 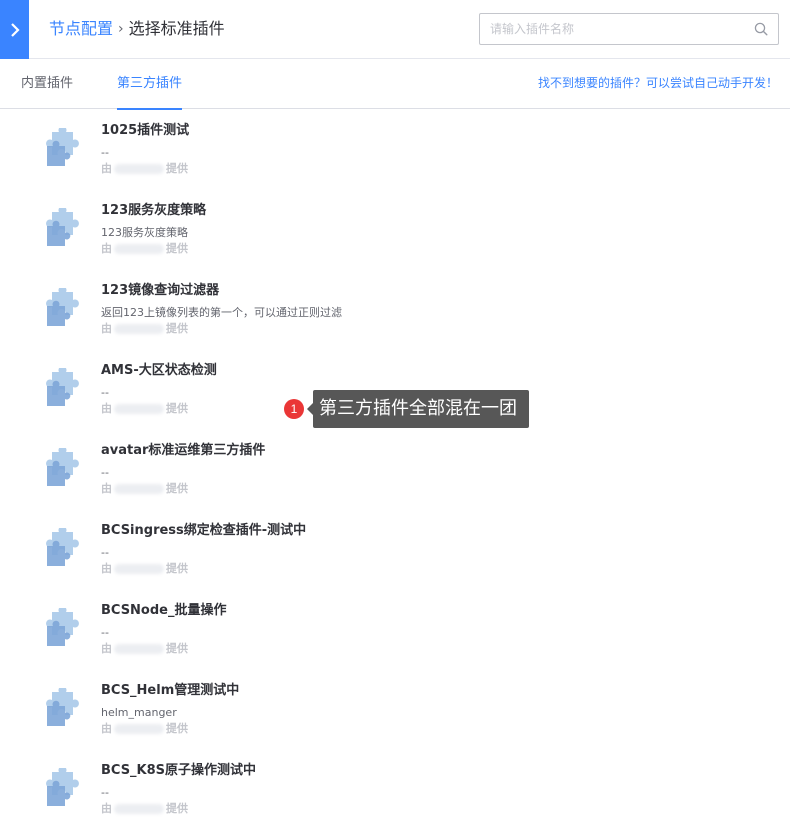 I want to click on plugin-list-item: BCS_Helm管理测试中 helm_manger 由 提供, so click(x=395, y=710).